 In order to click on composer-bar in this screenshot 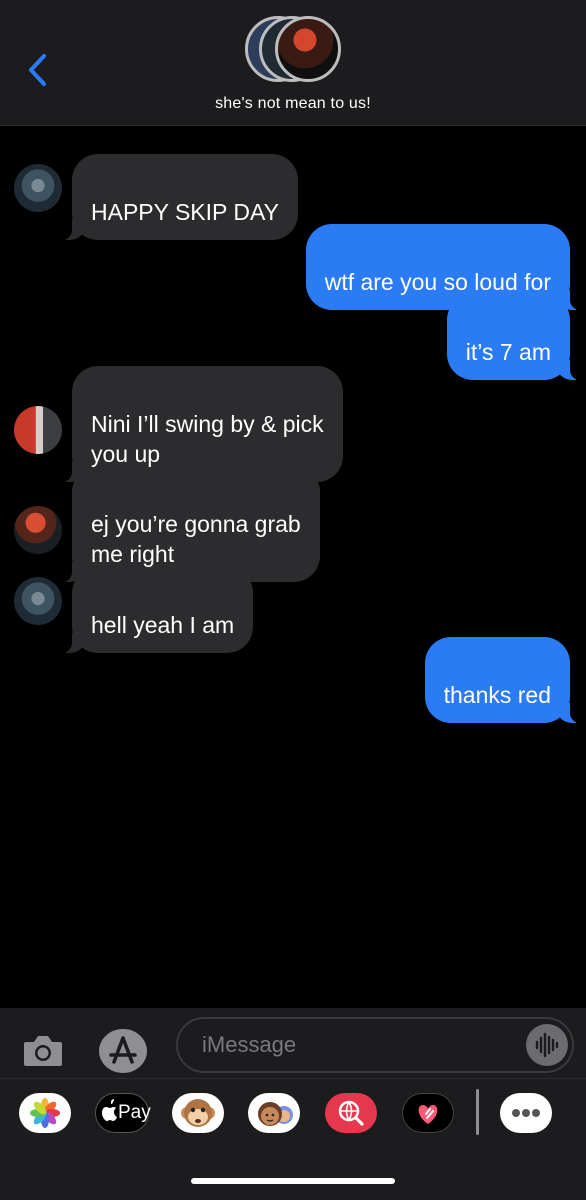, I will do `click(293, 1043)`.